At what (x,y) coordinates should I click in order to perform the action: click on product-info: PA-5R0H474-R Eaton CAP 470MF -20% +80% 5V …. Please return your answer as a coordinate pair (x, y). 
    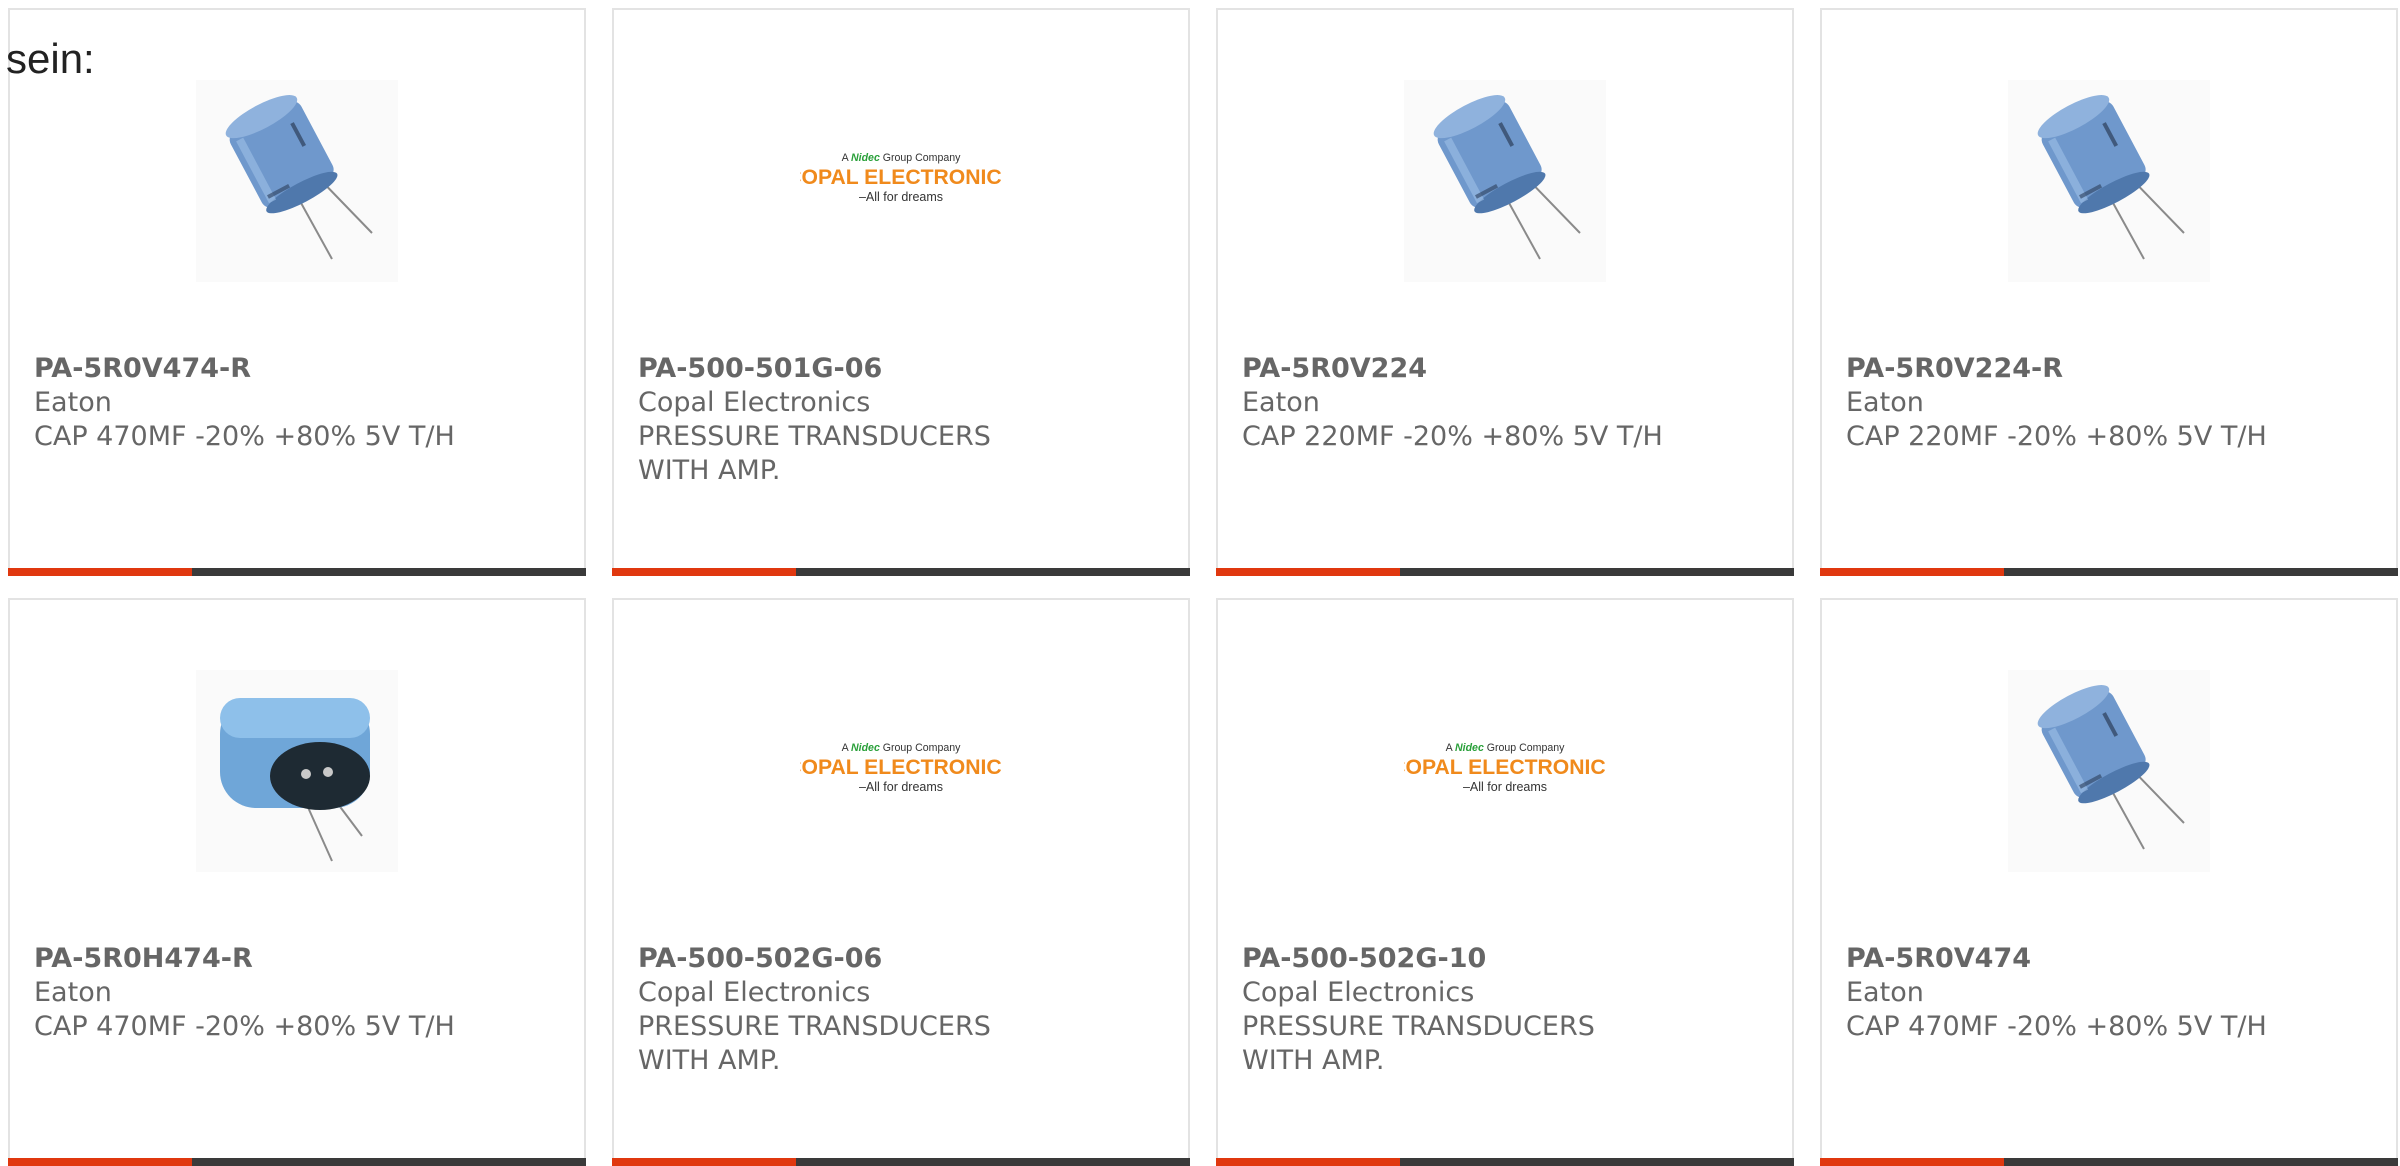
    Looking at the image, I should click on (249, 993).